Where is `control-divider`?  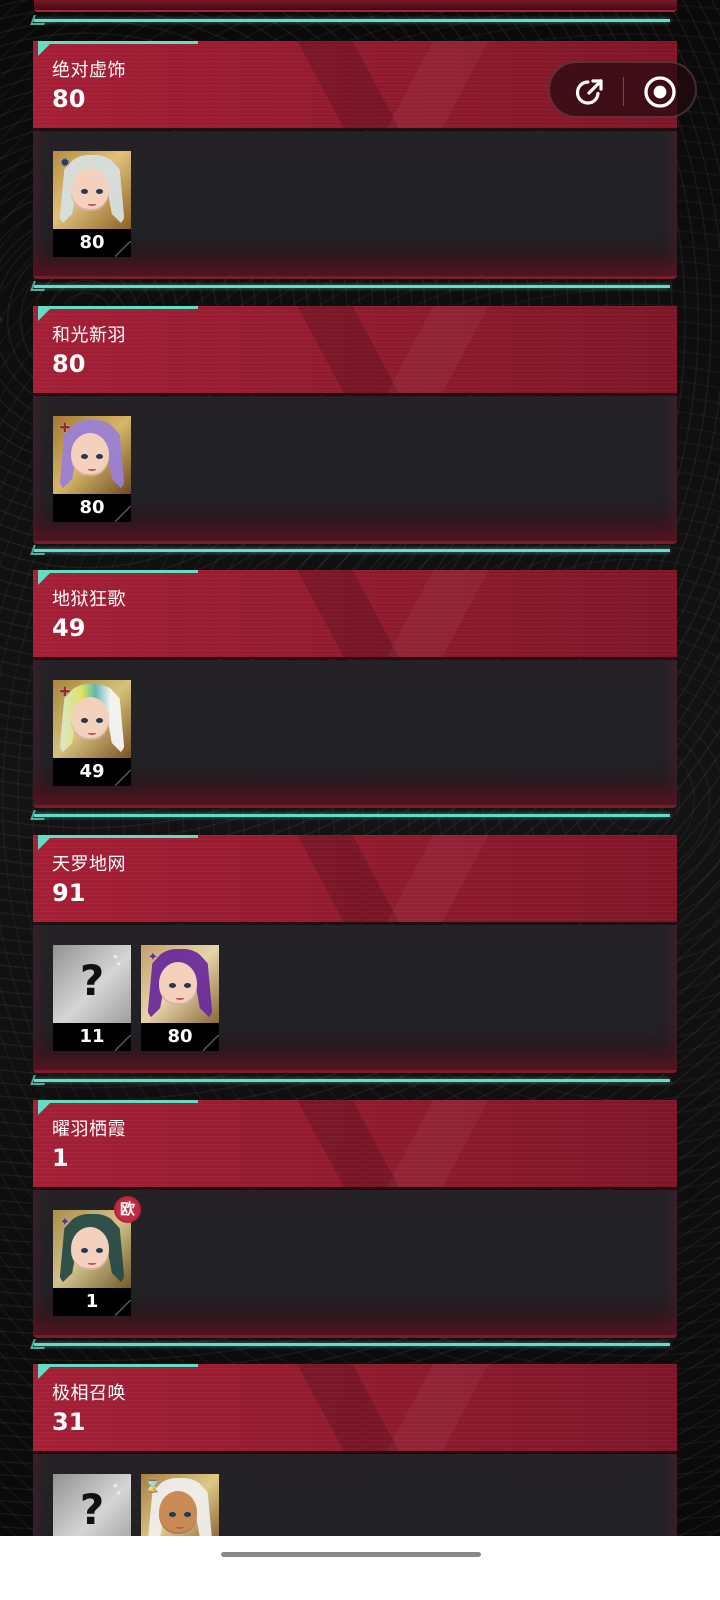 control-divider is located at coordinates (623, 91).